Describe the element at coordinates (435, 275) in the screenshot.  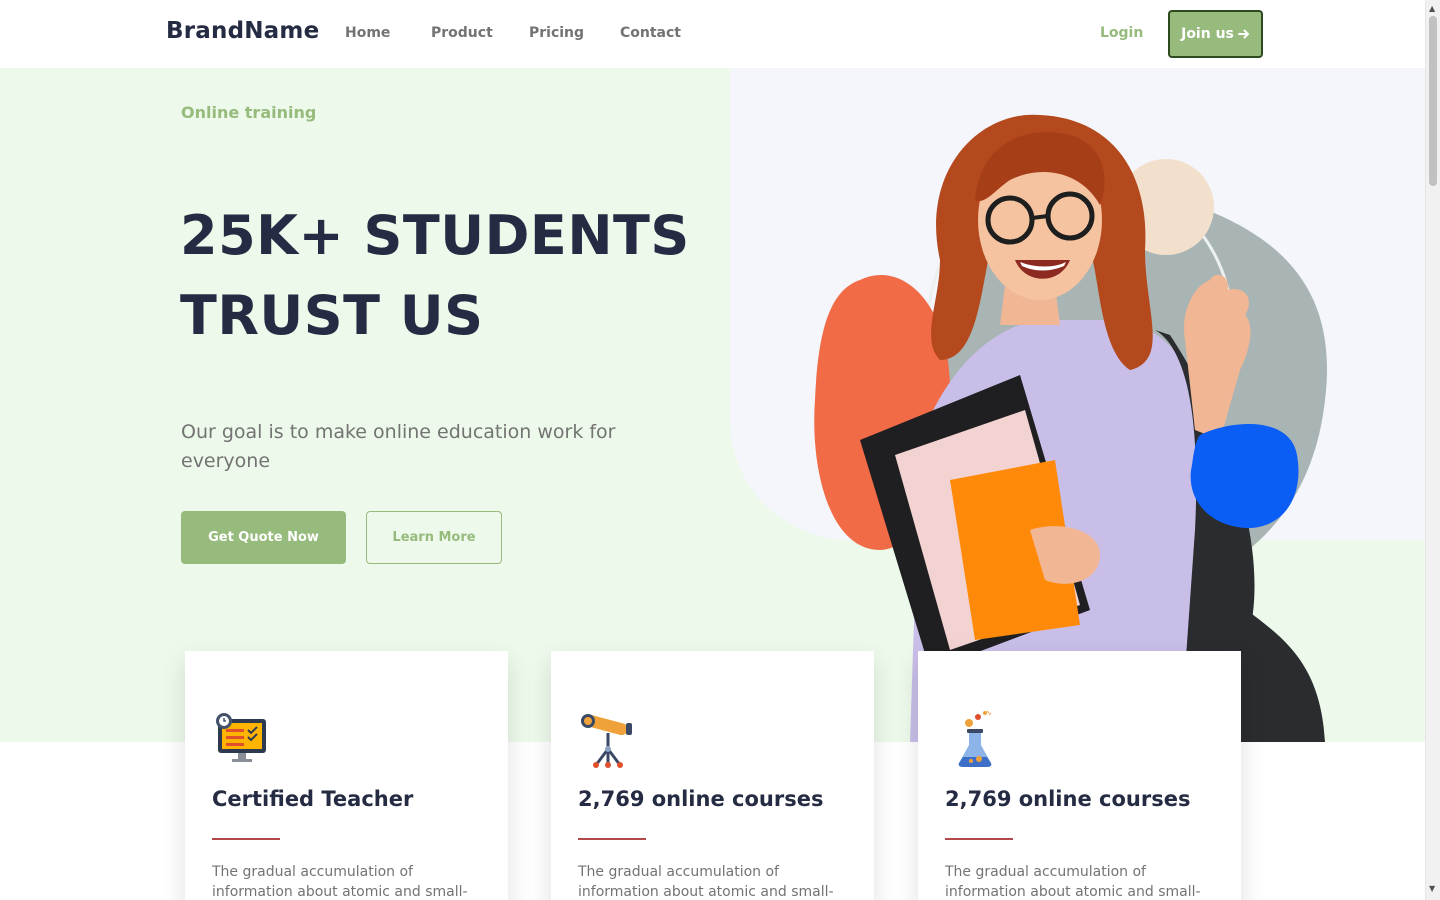
I see `hero-title: 25K+ STUDENTS TRUST US` at that location.